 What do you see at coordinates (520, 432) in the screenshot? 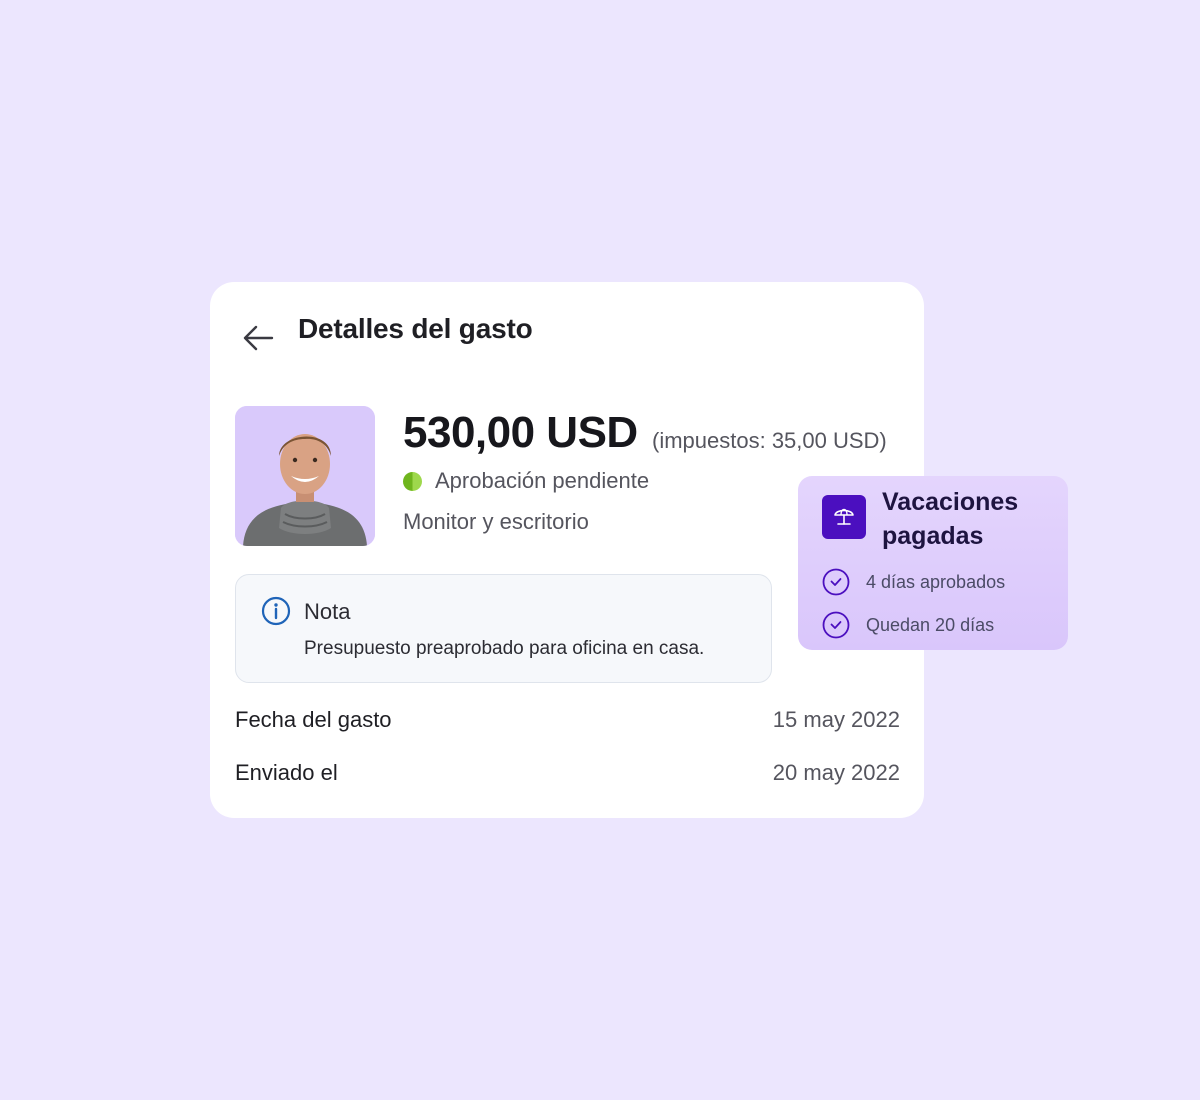
I see `expense-amount: 530,00 USD` at bounding box center [520, 432].